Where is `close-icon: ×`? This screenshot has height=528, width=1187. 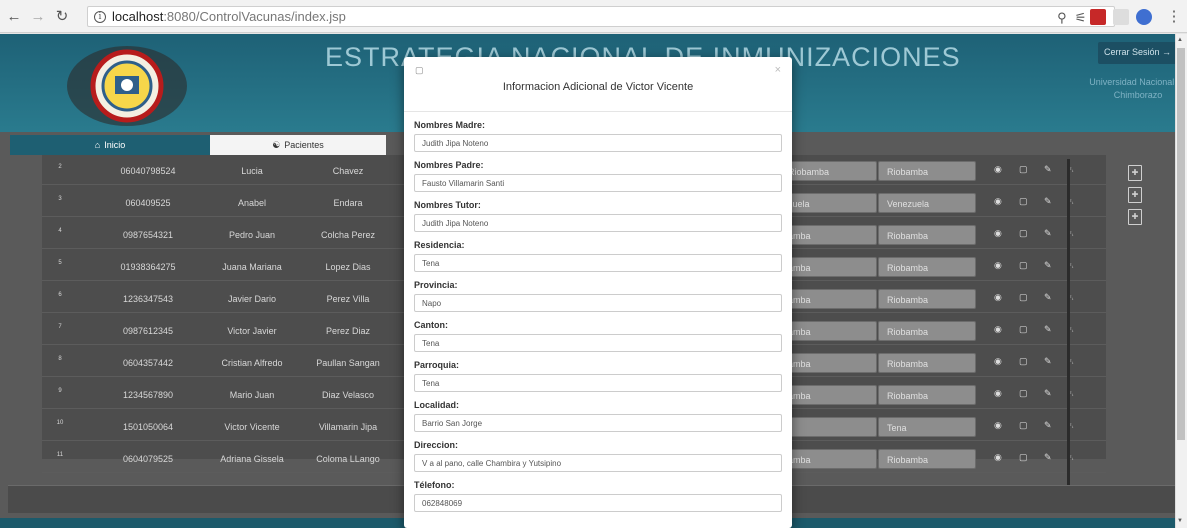
close-icon: × is located at coordinates (778, 70).